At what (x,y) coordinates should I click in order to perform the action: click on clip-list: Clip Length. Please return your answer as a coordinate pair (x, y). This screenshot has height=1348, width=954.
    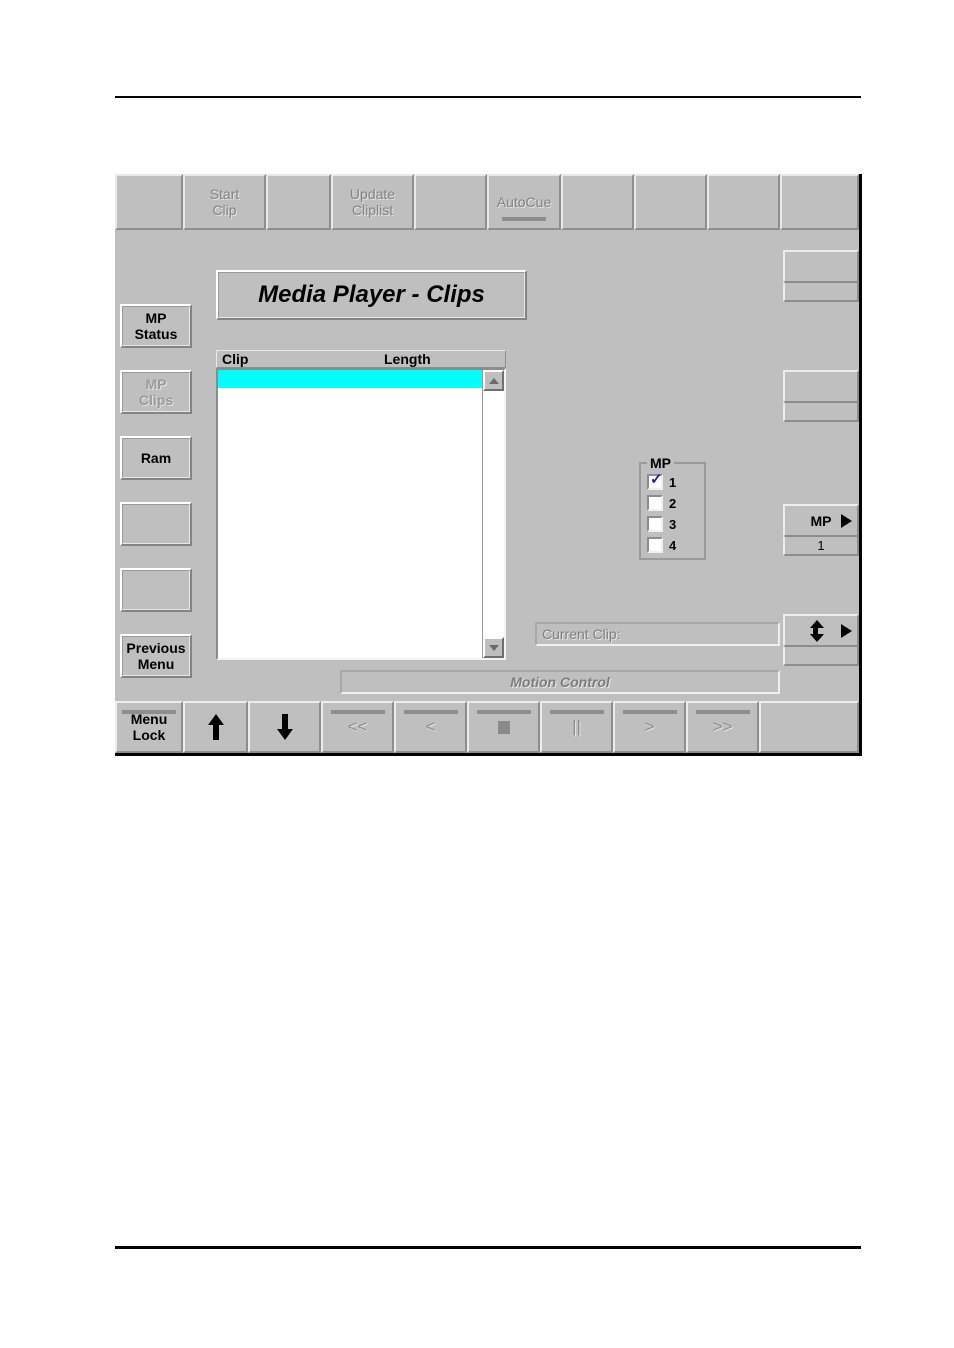
    Looking at the image, I should click on (361, 505).